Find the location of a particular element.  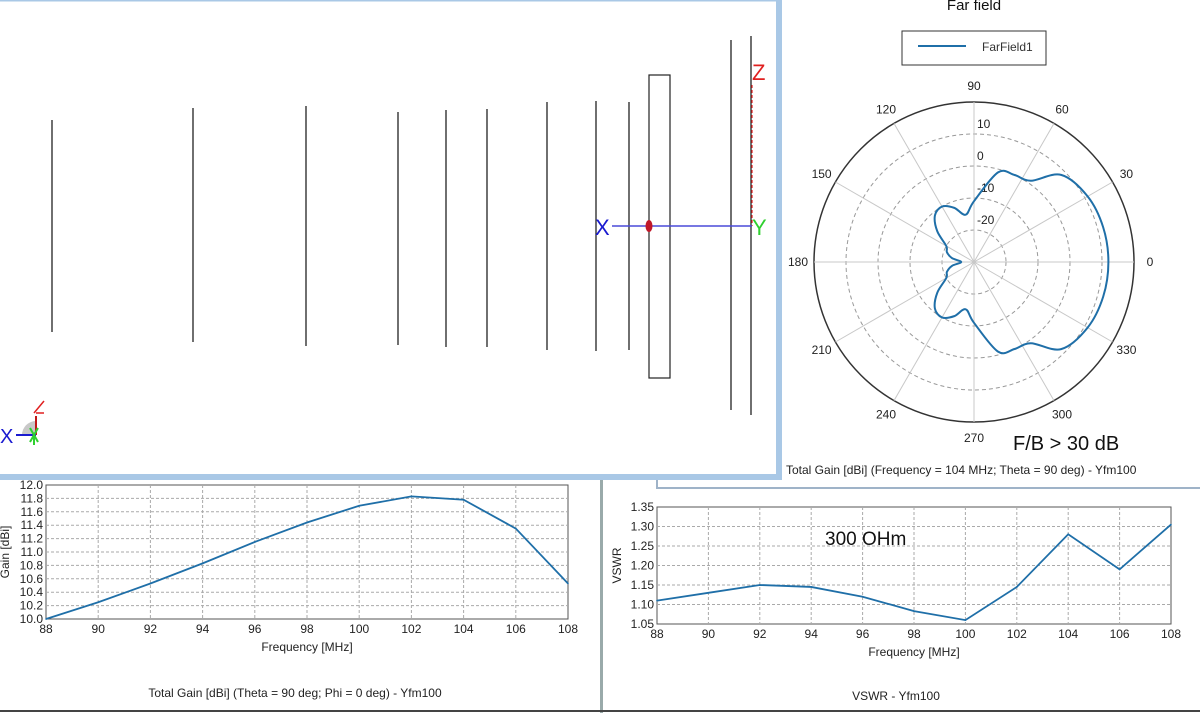

angle-tick-label: 300 is located at coordinates (1062, 414).